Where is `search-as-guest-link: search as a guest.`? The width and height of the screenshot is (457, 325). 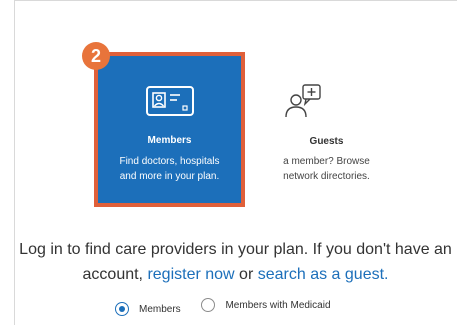
search-as-guest-link: search as a guest. is located at coordinates (323, 274).